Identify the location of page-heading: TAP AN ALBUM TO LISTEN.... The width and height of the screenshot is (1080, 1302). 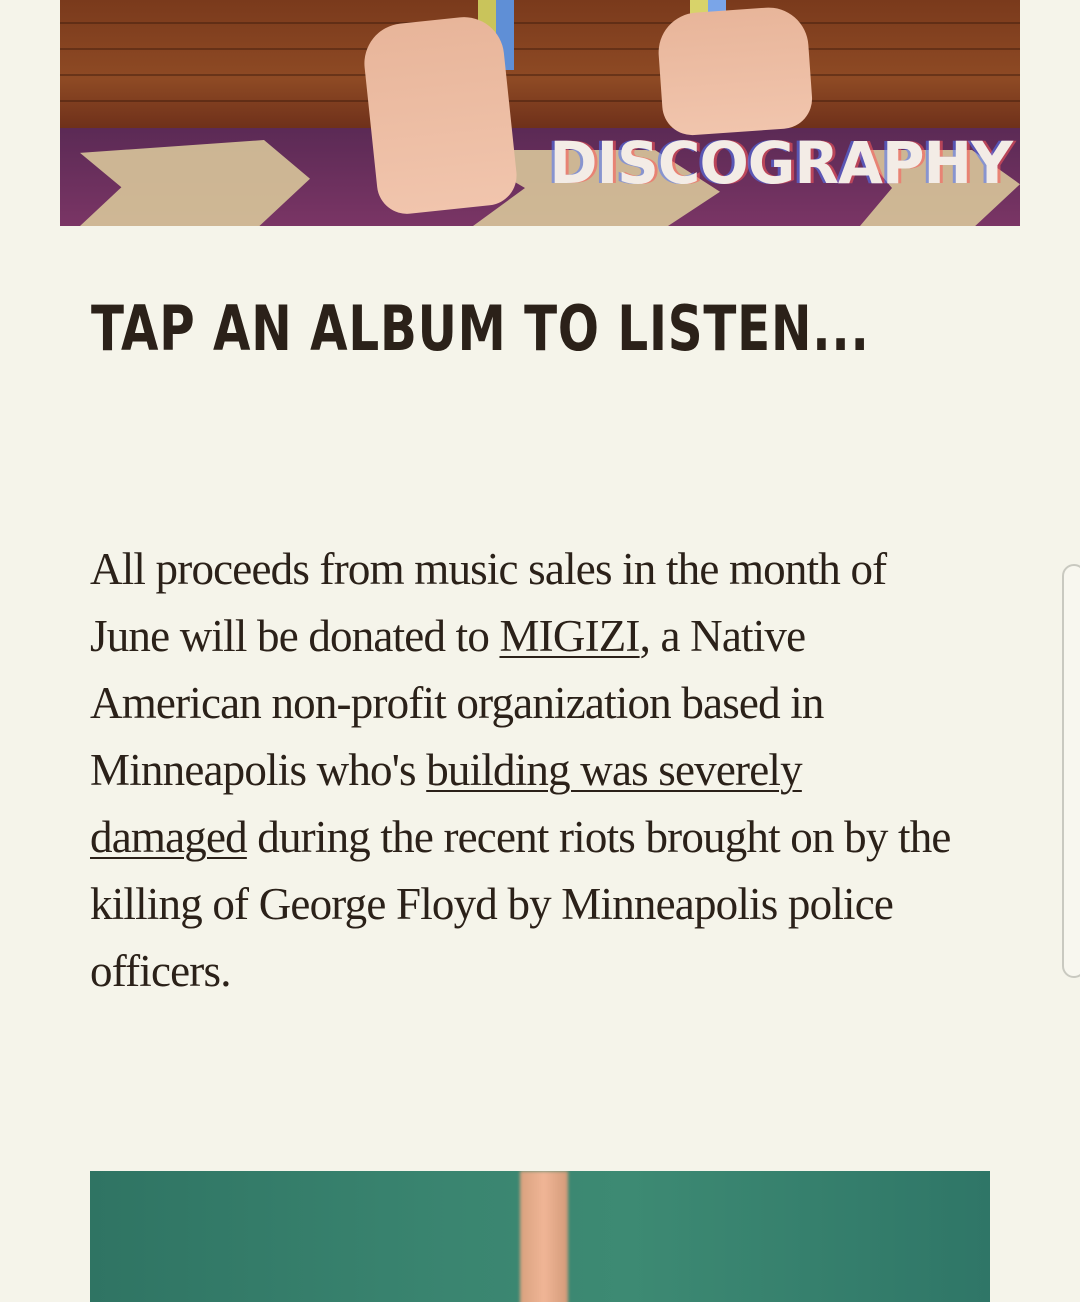
(480, 328).